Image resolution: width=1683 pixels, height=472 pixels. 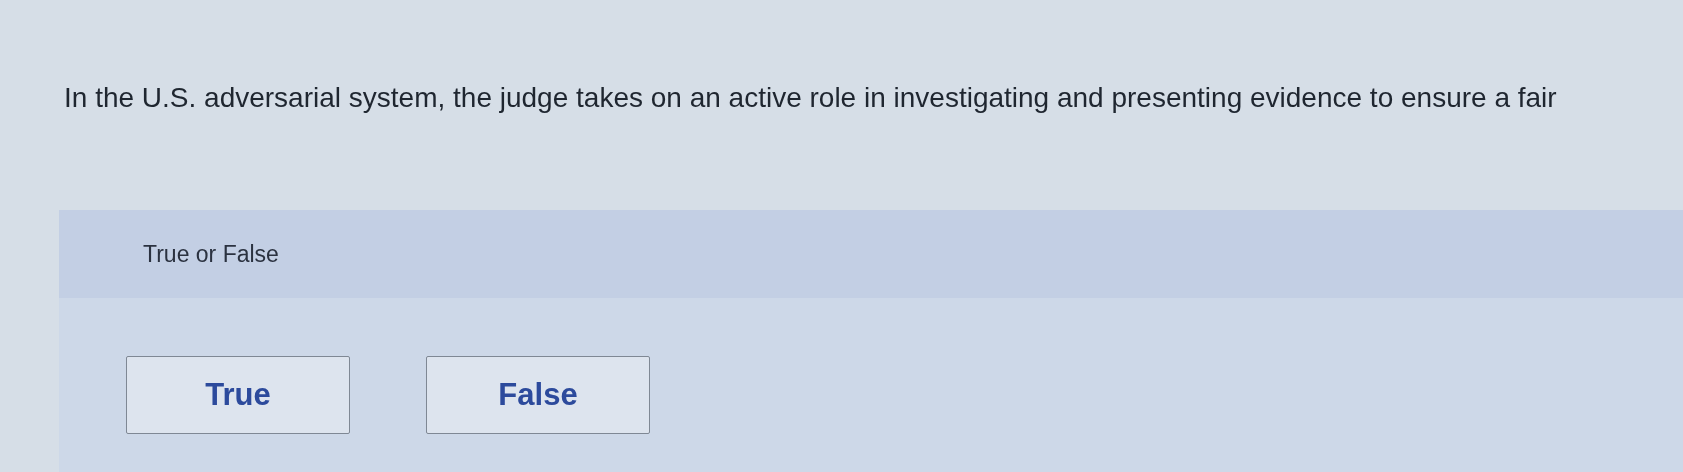 I want to click on answer-option: True, so click(x=238, y=395).